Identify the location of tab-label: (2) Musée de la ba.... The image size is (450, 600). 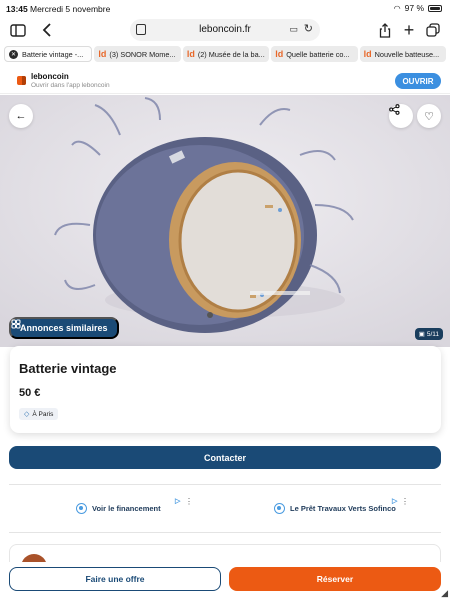
(231, 54).